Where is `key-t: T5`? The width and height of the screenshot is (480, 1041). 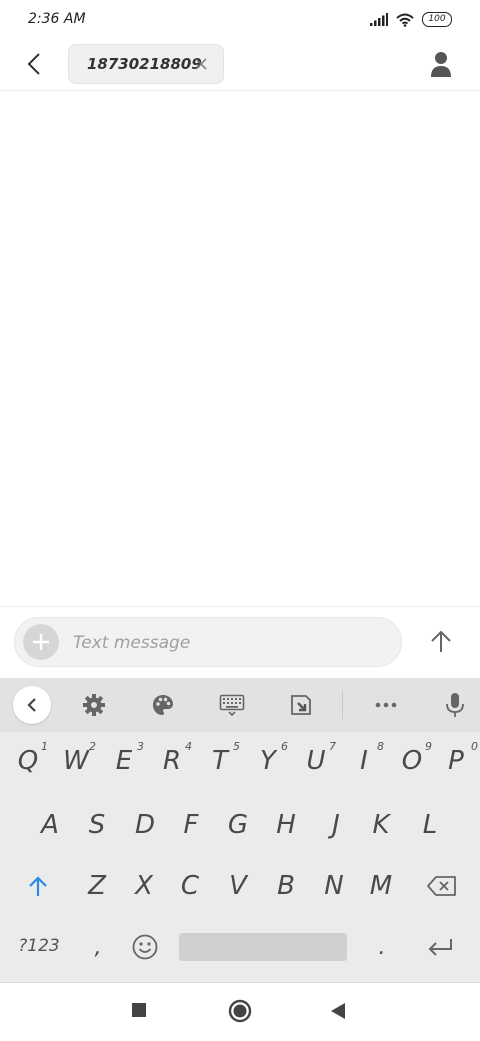
key-t: T5 is located at coordinates (220, 761).